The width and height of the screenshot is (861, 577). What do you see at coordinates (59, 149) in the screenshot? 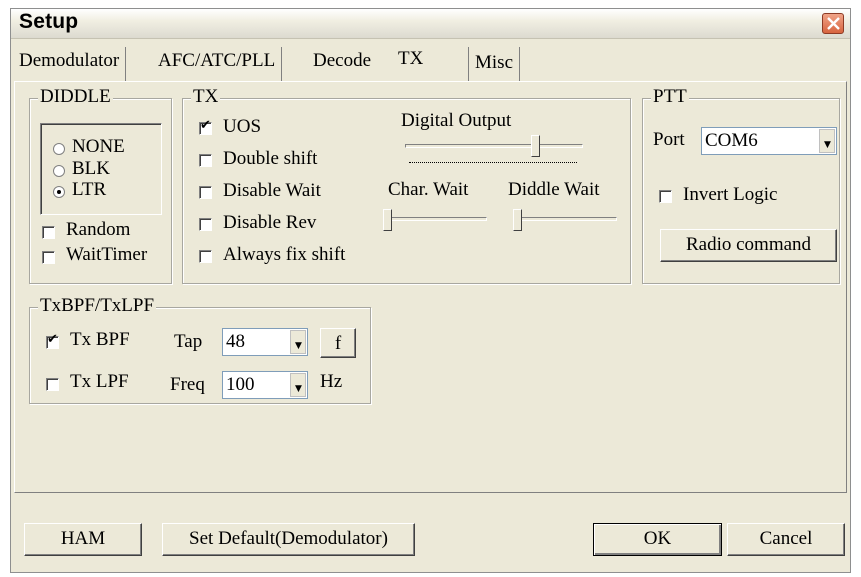
I see `diddle-radio-none` at bounding box center [59, 149].